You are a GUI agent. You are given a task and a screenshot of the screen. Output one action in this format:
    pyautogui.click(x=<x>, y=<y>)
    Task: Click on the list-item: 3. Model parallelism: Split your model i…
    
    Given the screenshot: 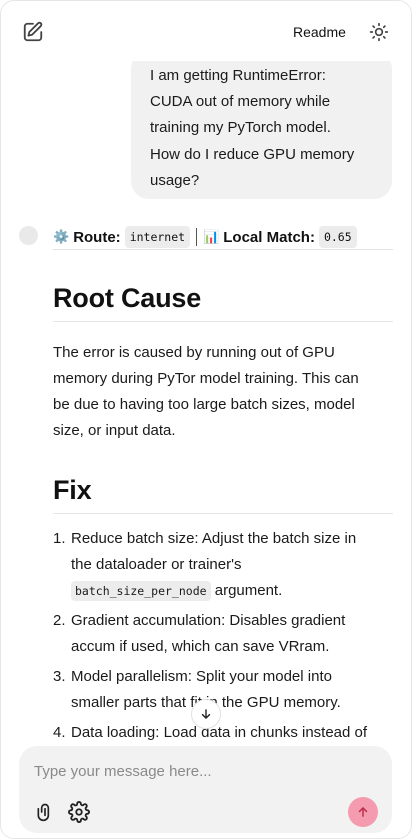 What is the action you would take?
    pyautogui.click(x=223, y=690)
    